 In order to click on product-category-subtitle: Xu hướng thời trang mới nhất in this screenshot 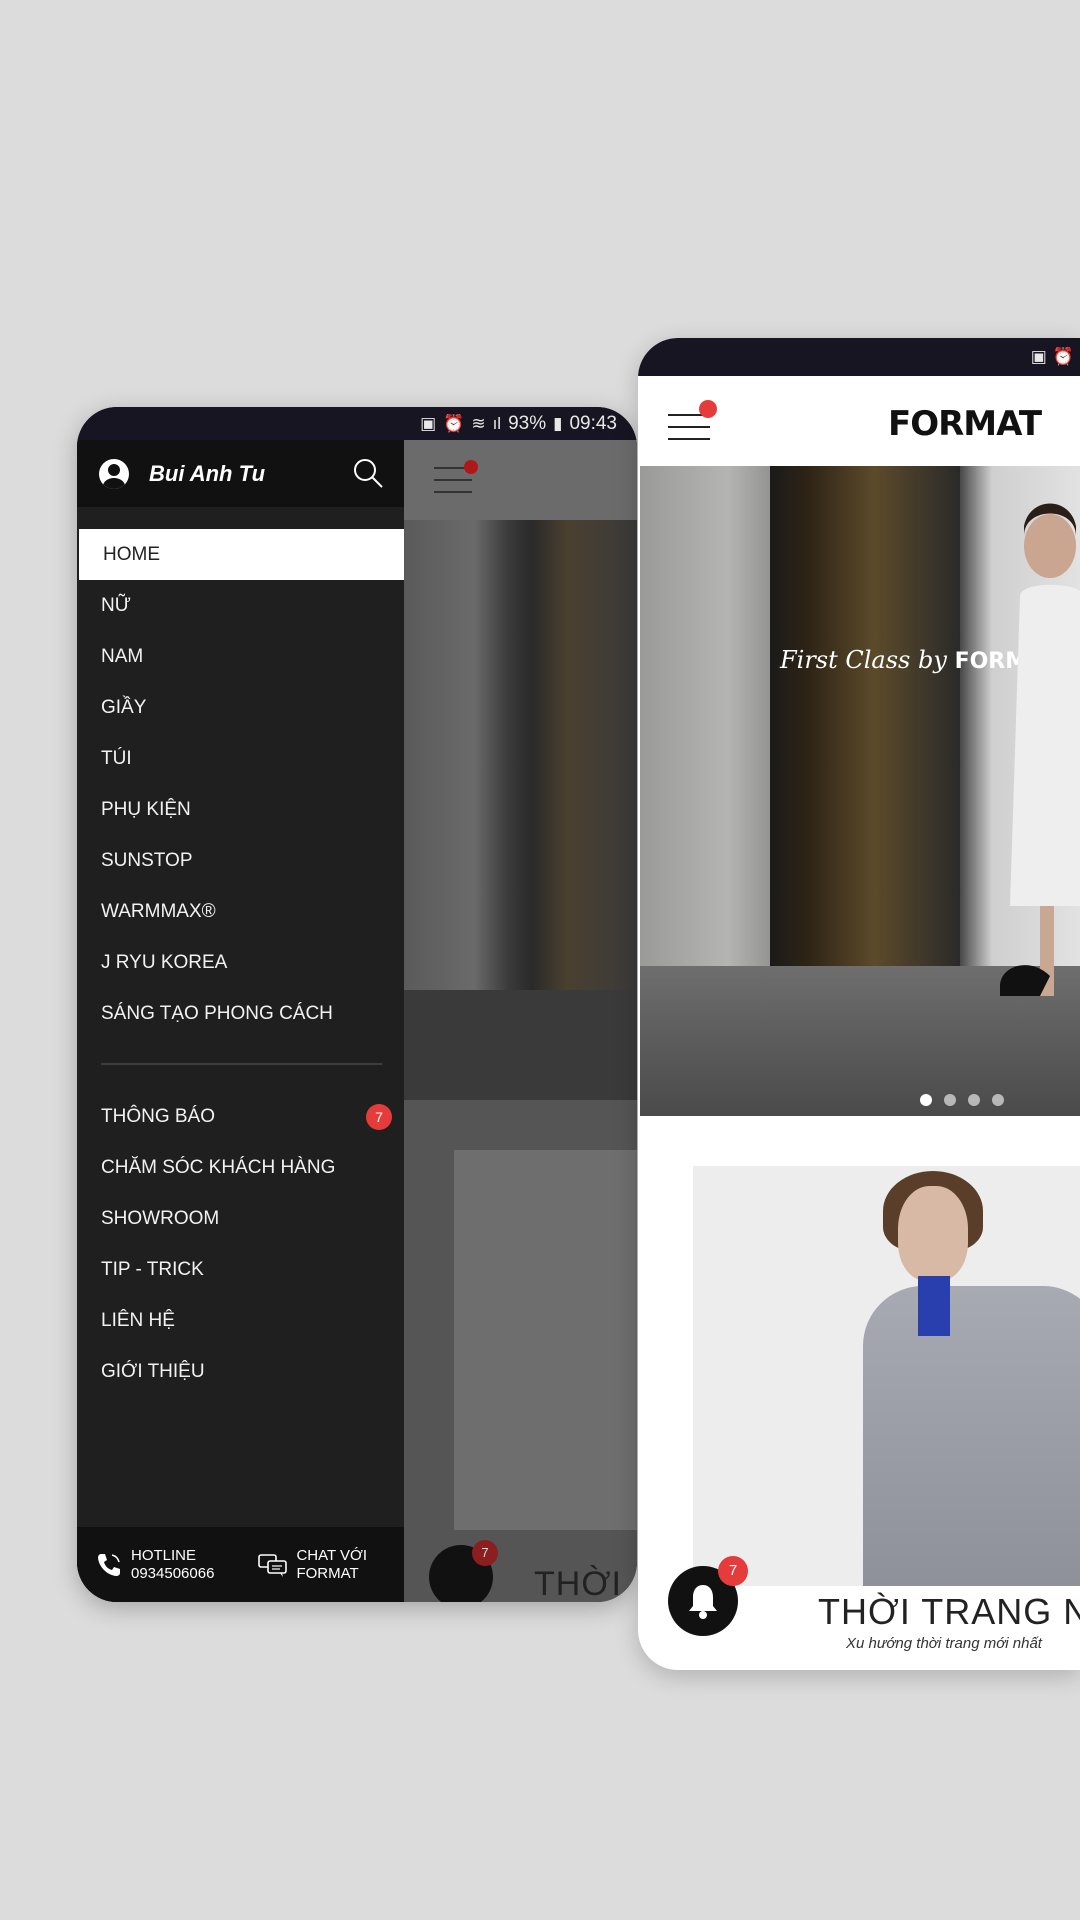, I will do `click(944, 1643)`.